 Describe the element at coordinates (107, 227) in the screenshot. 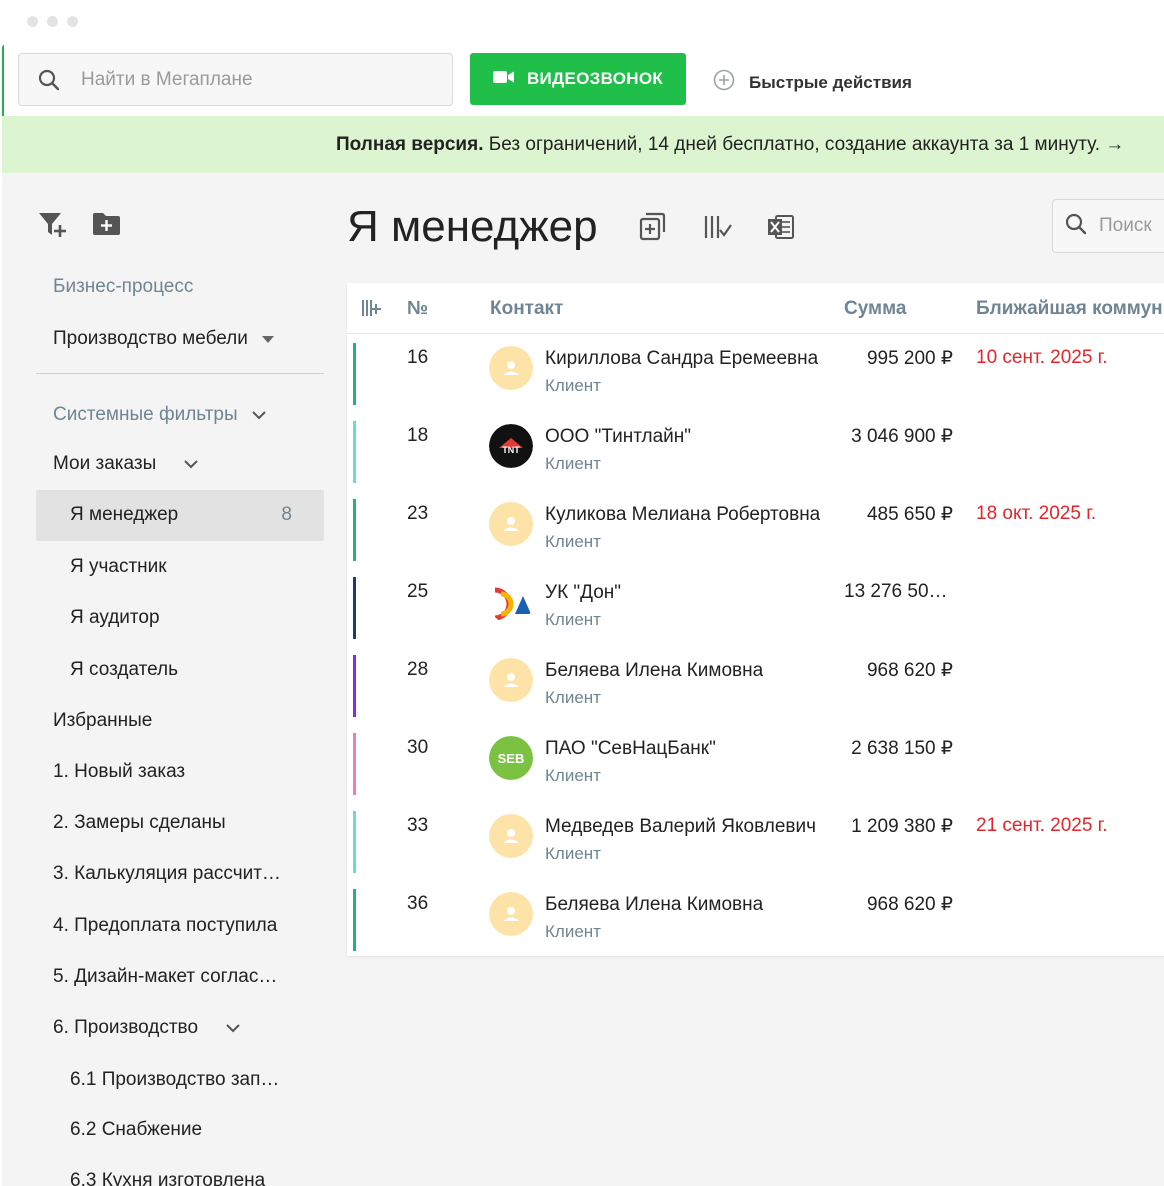

I see `folder-add-icon` at that location.